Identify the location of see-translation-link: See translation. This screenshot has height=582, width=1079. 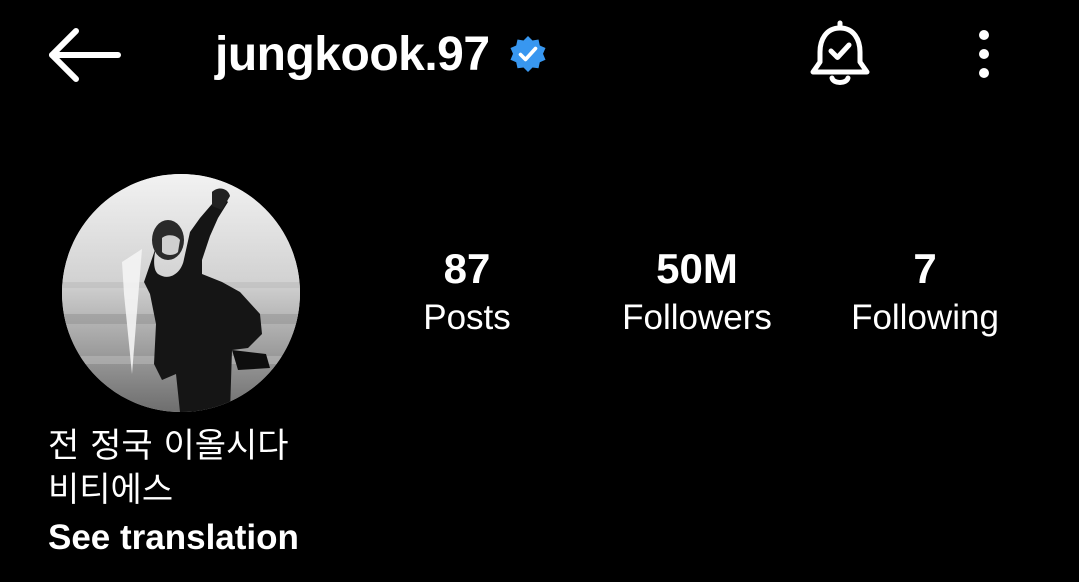
(348, 538).